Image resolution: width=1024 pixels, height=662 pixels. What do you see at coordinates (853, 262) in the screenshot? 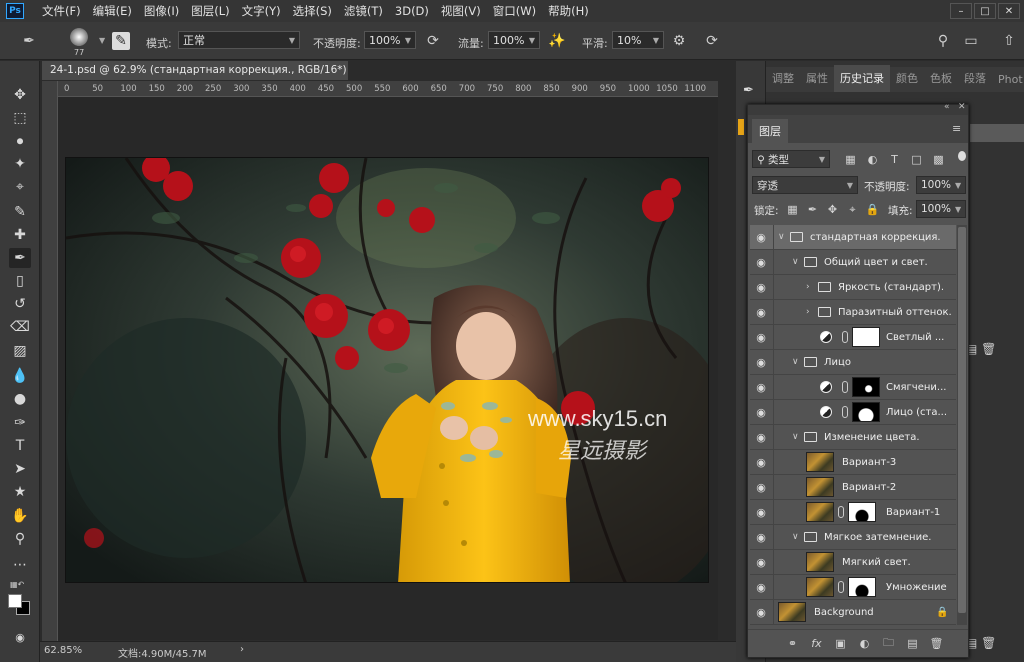
I see `layer-row: ◉ ∨ Общий цвет и свет.` at bounding box center [853, 262].